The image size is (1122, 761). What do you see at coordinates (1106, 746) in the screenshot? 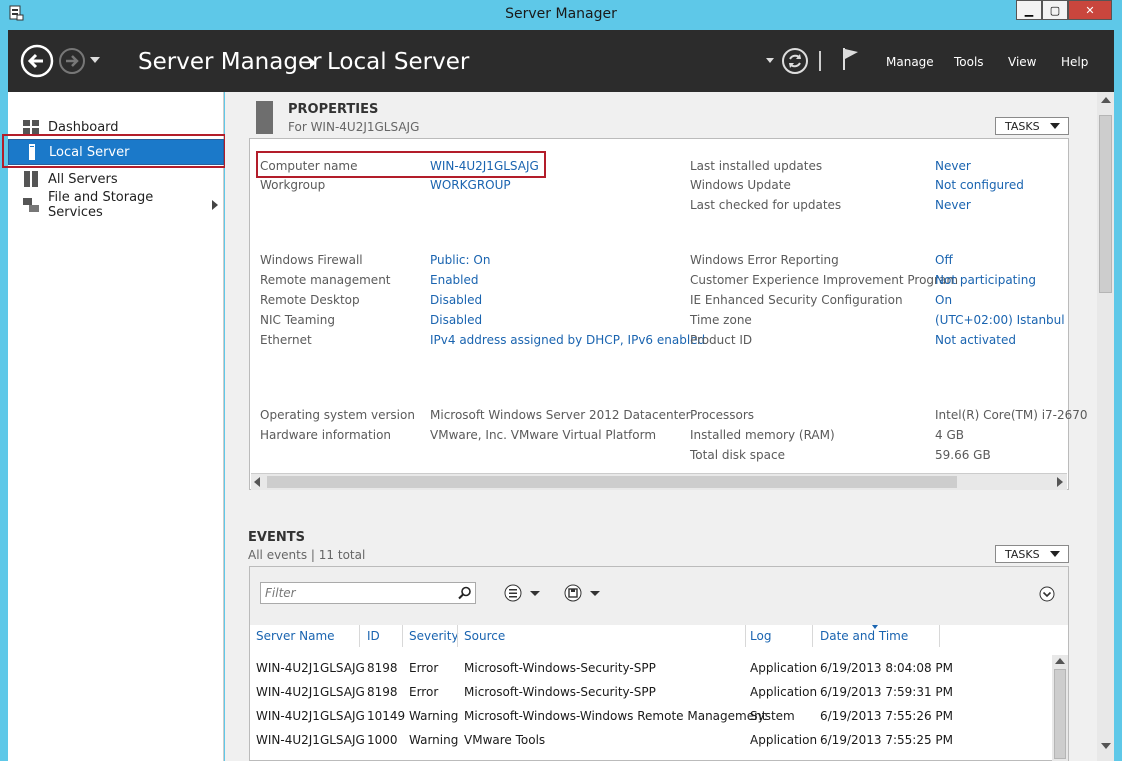
I see `scroll-down-icon` at bounding box center [1106, 746].